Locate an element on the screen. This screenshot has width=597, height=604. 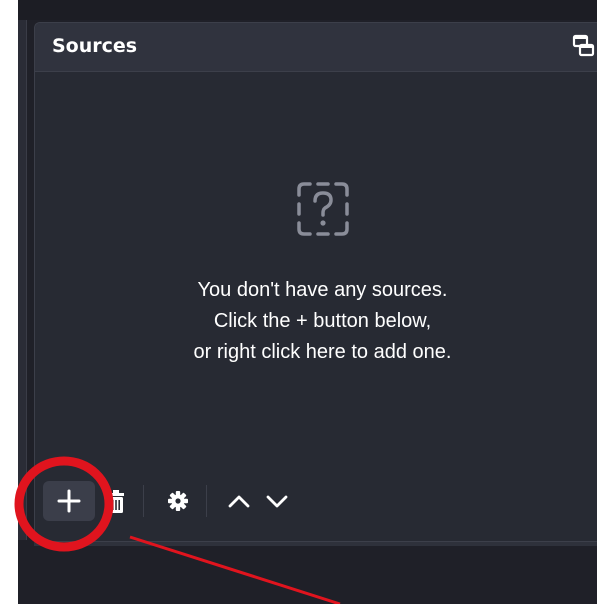
source-properties-button is located at coordinates (178, 501).